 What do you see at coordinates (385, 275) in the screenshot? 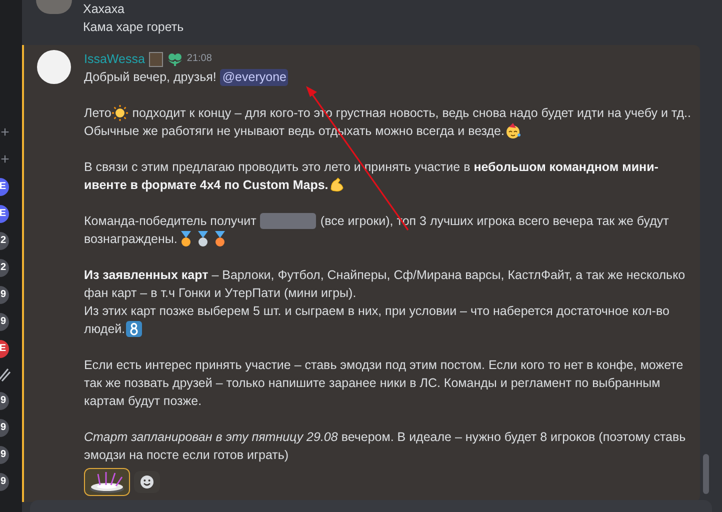
I see `message-text: Из заявленных карт – Варлоки, Футбол, Снайперы, Сф/Мирана варсы, КастлФайт, а так же несколько` at bounding box center [385, 275].